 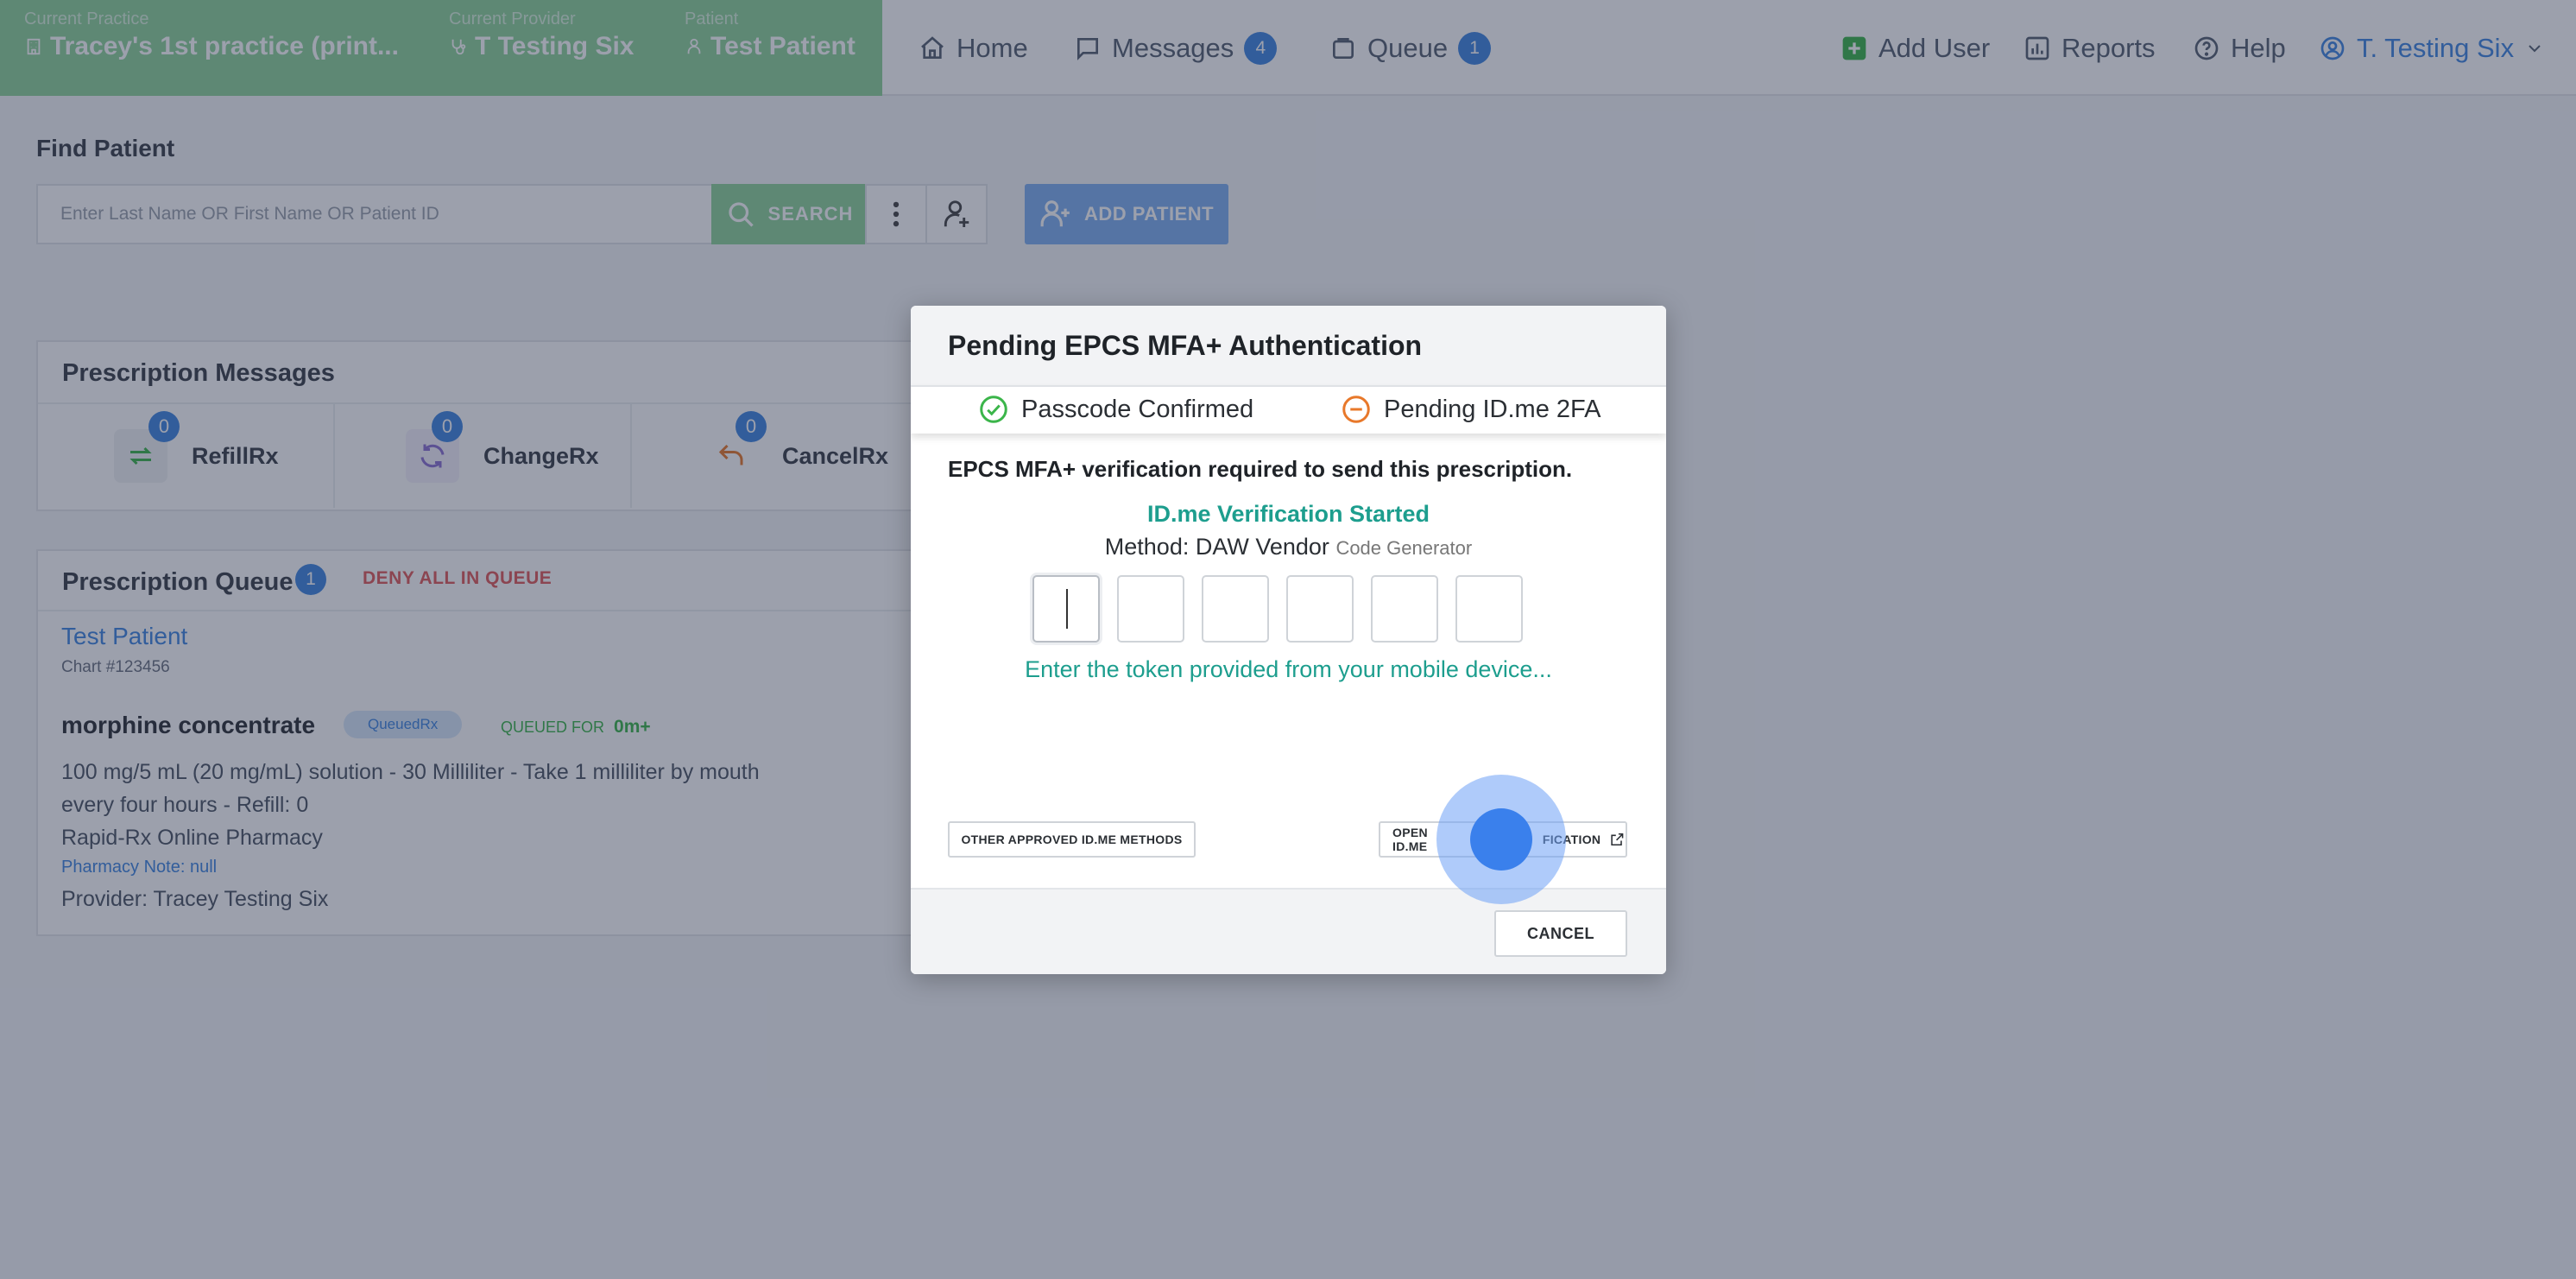 What do you see at coordinates (1277, 609) in the screenshot?
I see `token-input-group` at bounding box center [1277, 609].